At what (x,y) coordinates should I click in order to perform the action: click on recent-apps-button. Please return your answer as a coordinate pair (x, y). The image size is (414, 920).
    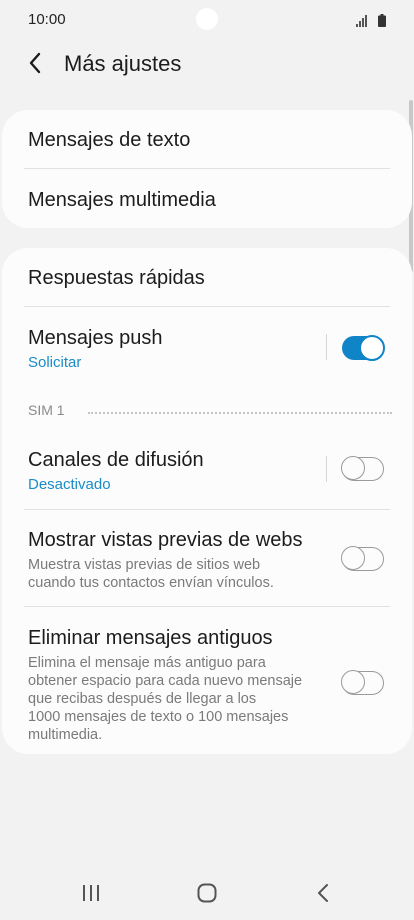
    Looking at the image, I should click on (91, 893).